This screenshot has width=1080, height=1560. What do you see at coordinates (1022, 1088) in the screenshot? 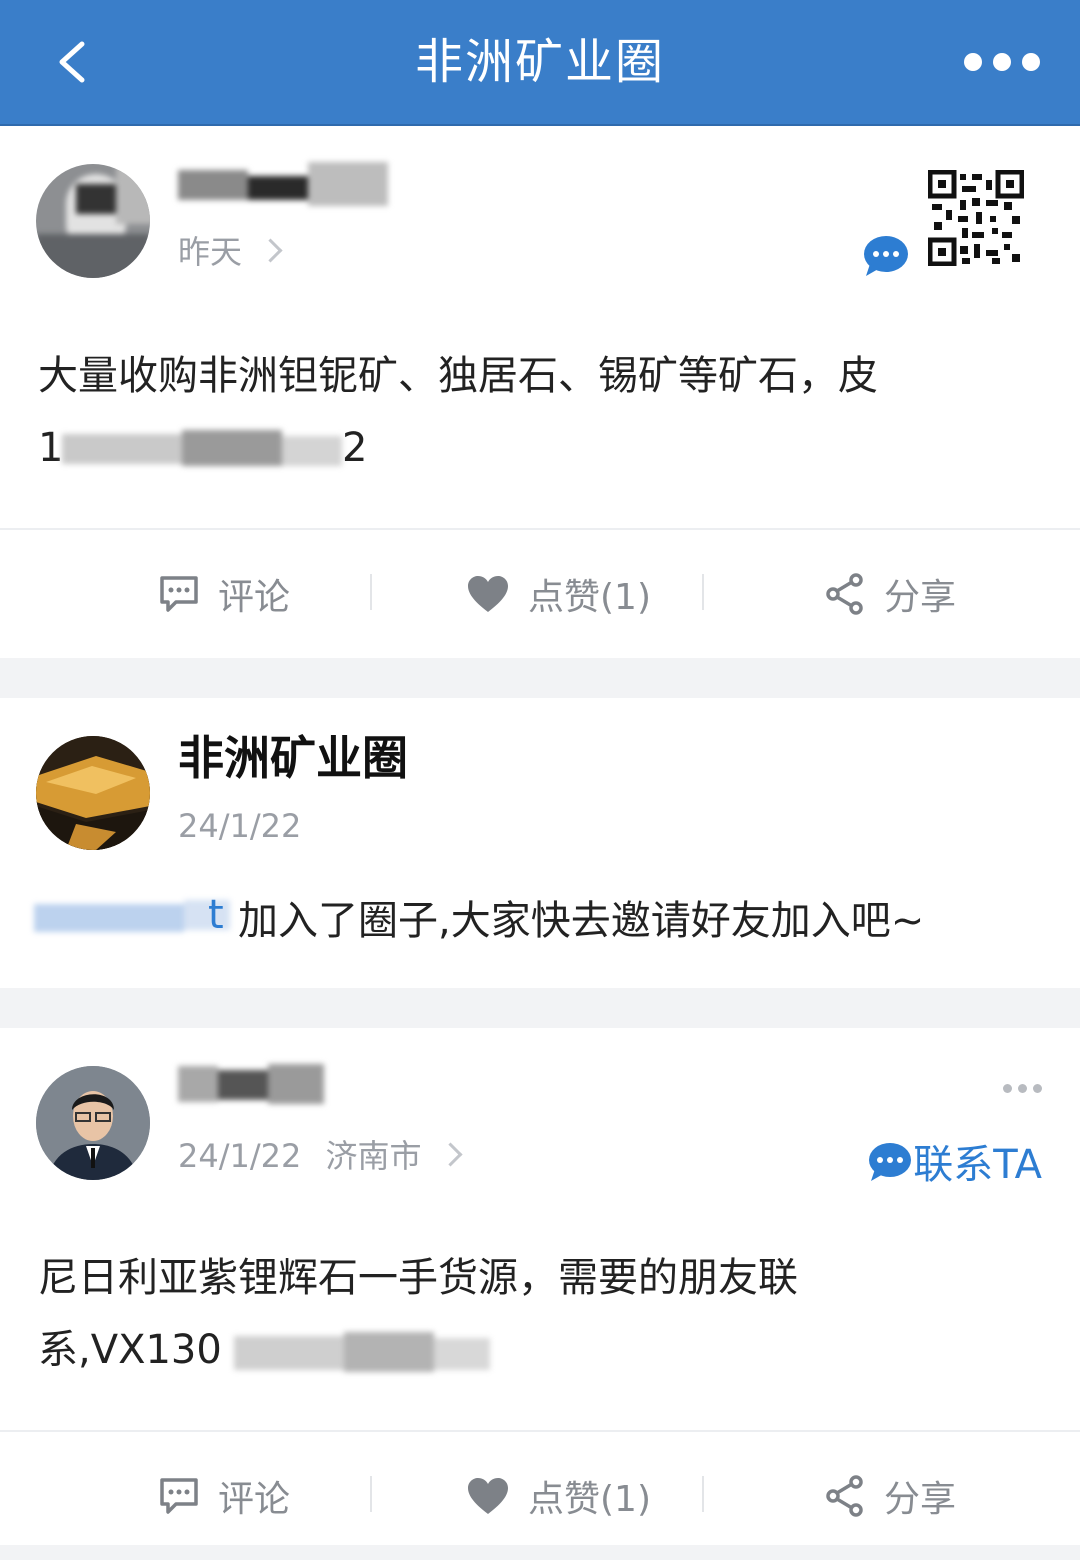
I see `post-more-button` at bounding box center [1022, 1088].